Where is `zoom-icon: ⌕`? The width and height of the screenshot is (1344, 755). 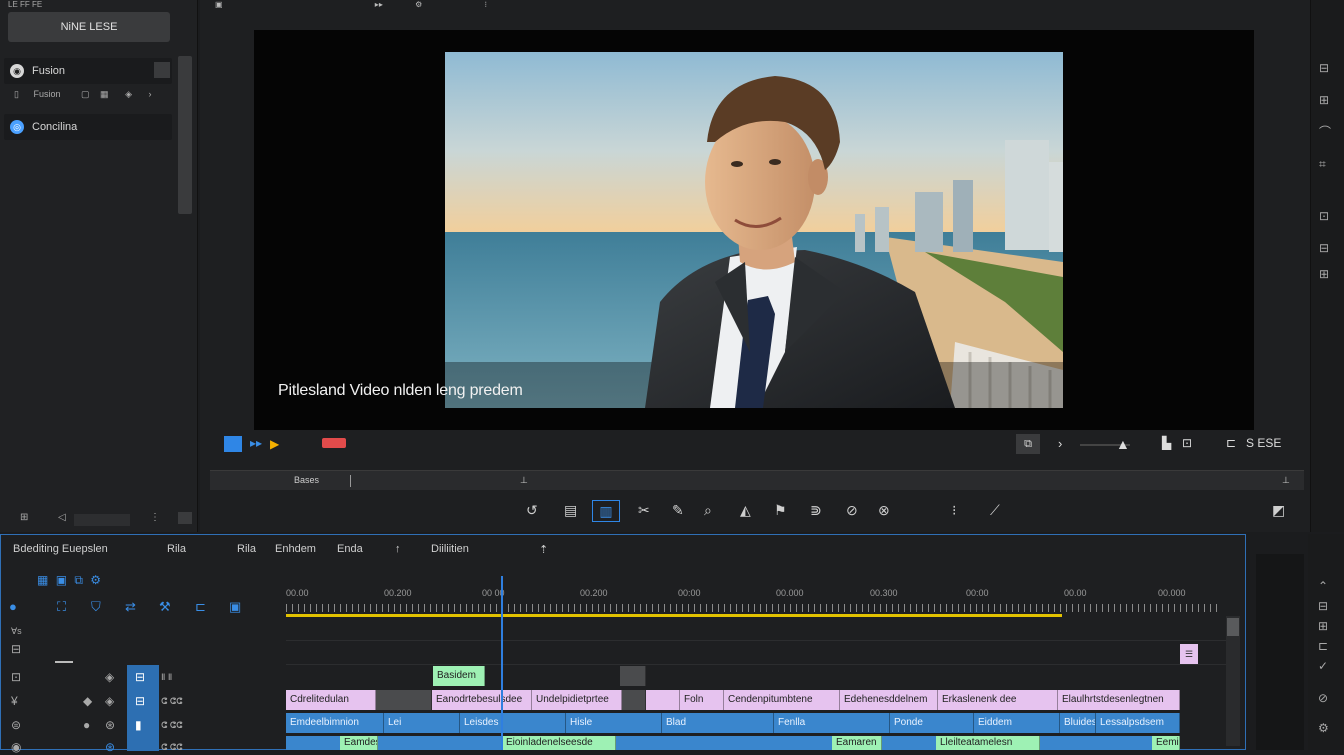 zoom-icon: ⌕ is located at coordinates (708, 510).